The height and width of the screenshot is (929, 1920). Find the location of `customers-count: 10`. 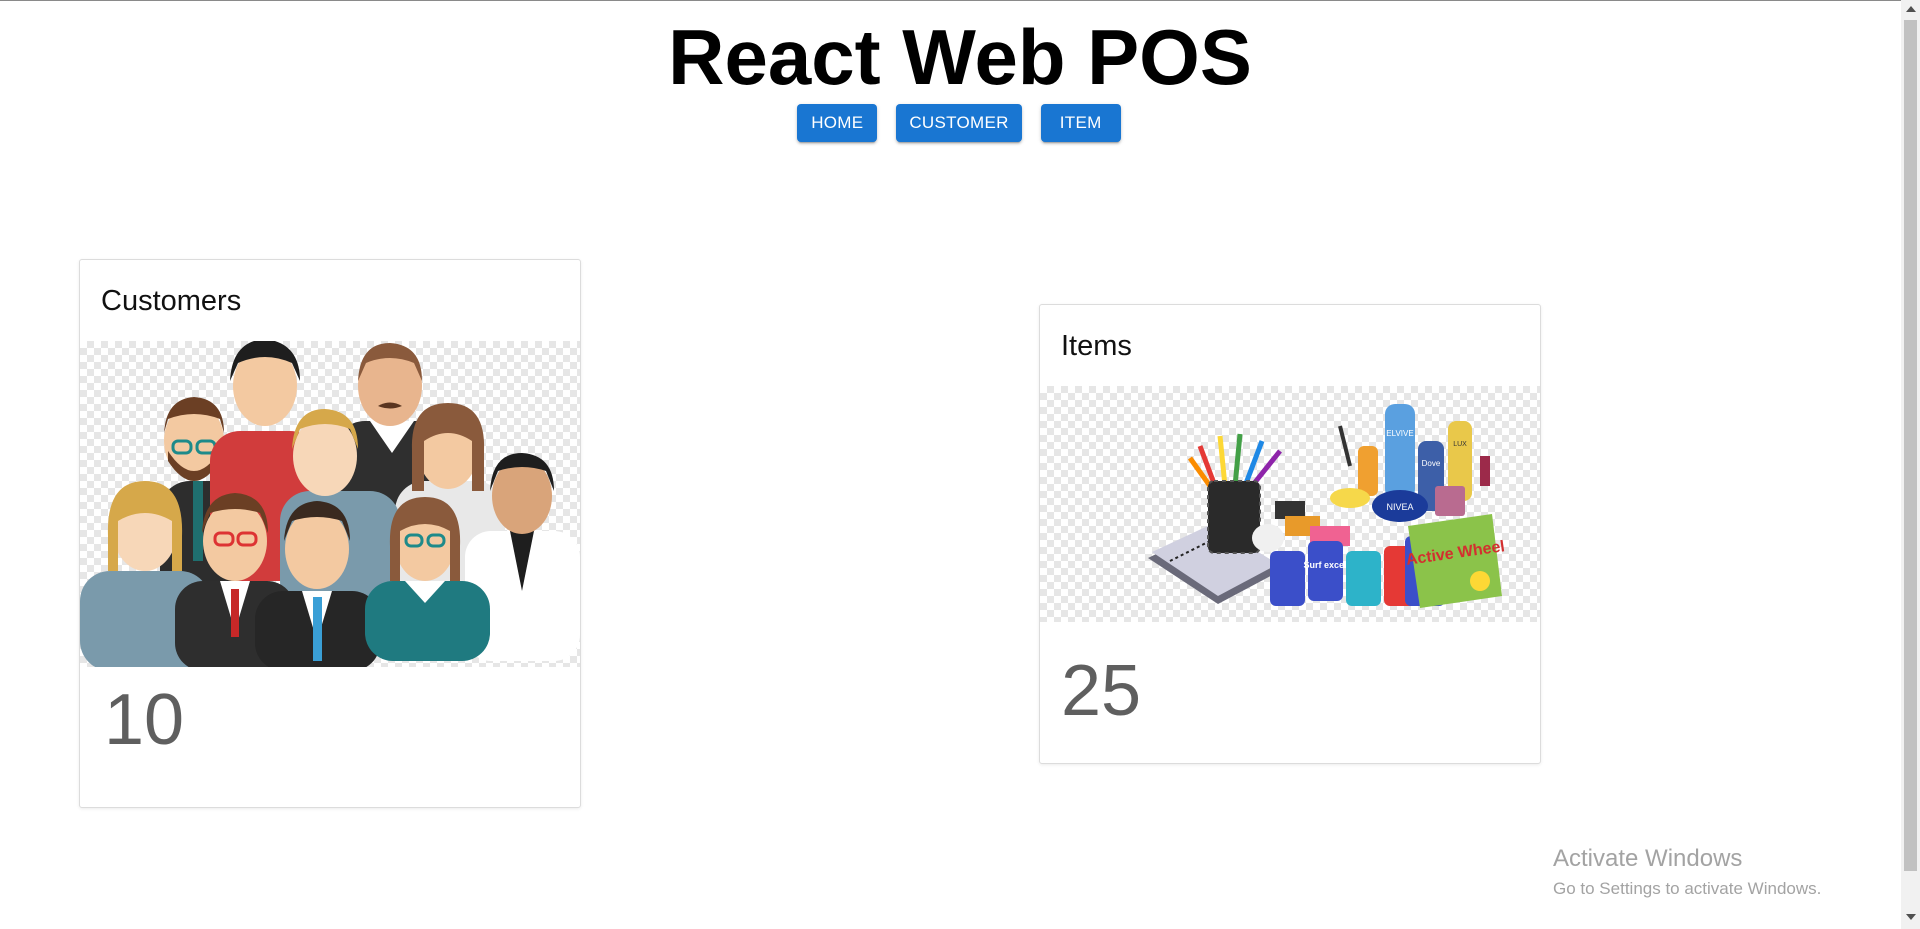

customers-count: 10 is located at coordinates (144, 720).